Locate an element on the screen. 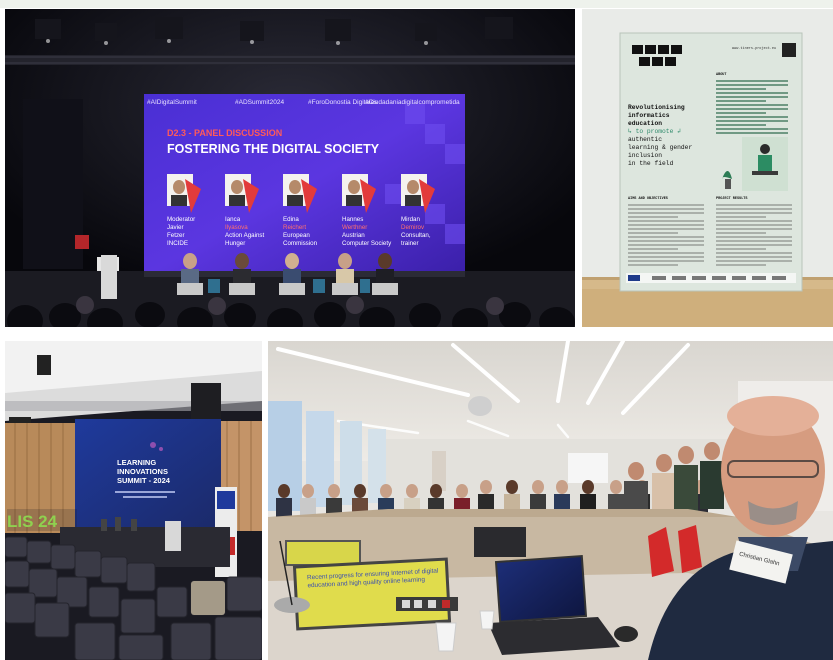 The height and width of the screenshot is (660, 833). poster-about-heading: ABOUT is located at coordinates (721, 75).